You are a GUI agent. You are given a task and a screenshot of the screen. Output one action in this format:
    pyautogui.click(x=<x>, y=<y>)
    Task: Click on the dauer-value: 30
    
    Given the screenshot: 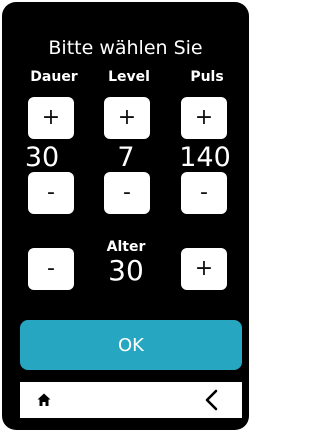 What is the action you would take?
    pyautogui.click(x=42, y=157)
    